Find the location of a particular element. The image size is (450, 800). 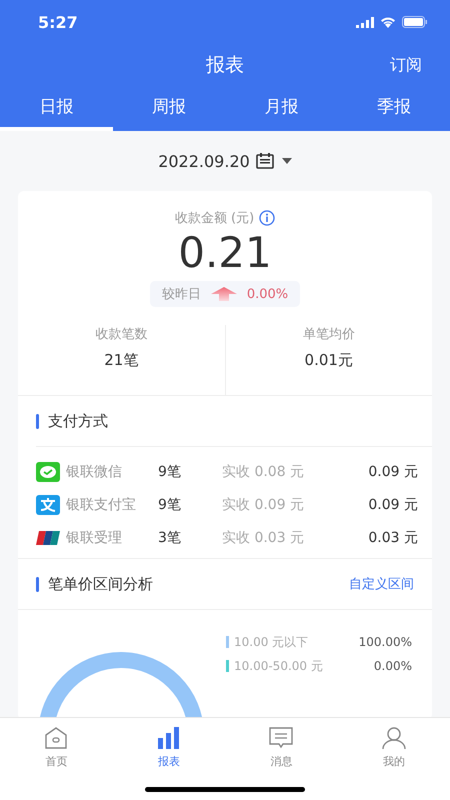

payment-name: 银联支付宝 is located at coordinates (101, 505).